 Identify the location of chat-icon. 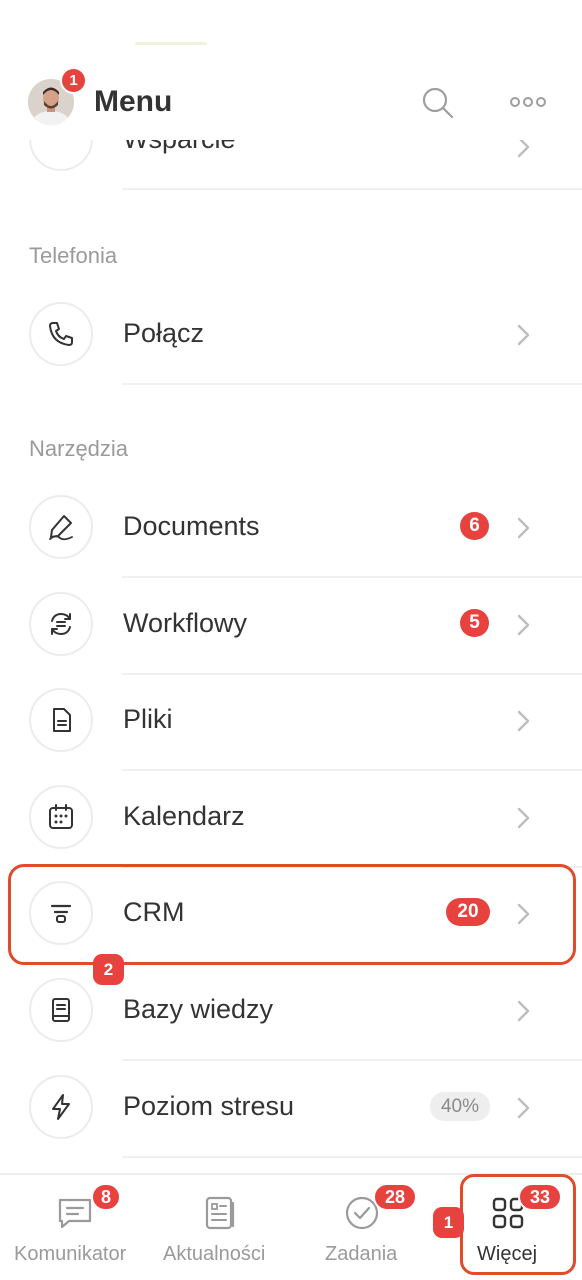
(75, 1213).